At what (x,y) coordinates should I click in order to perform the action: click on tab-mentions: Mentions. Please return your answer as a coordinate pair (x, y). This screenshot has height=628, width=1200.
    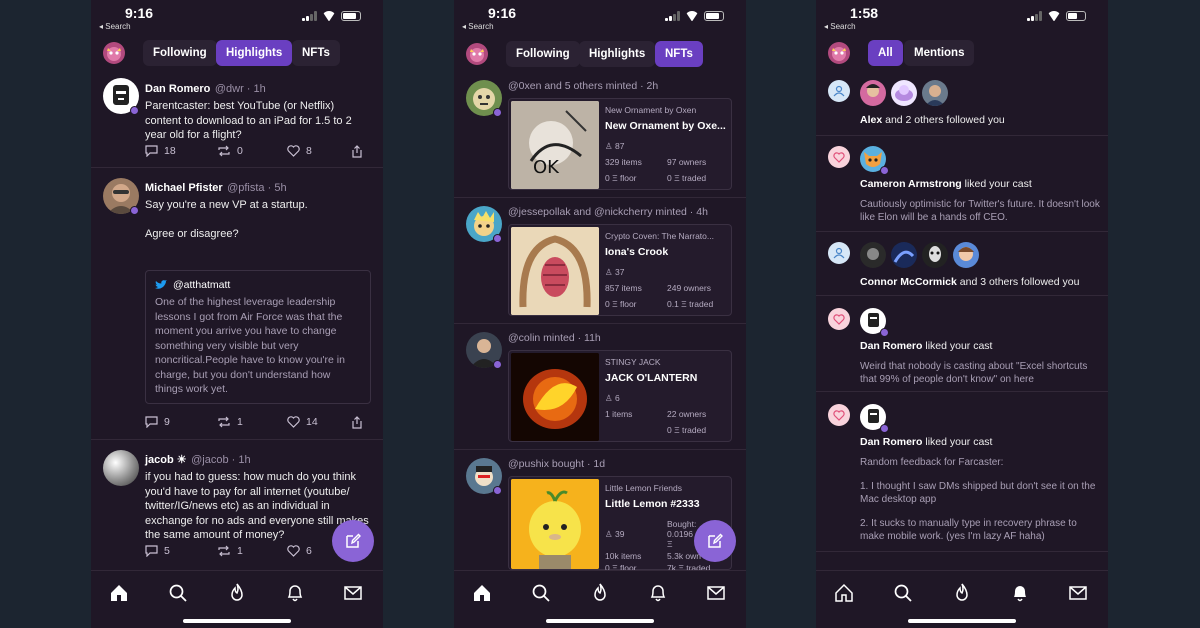
    Looking at the image, I should click on (939, 53).